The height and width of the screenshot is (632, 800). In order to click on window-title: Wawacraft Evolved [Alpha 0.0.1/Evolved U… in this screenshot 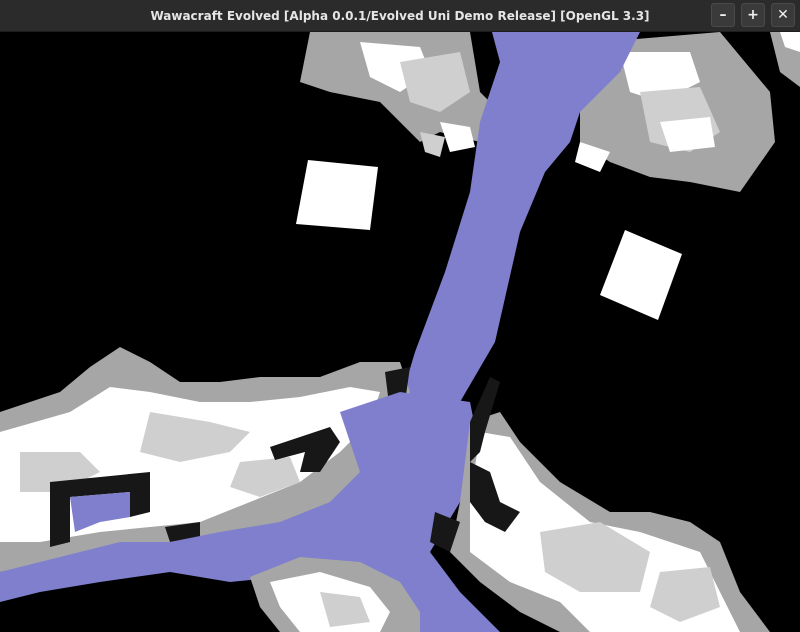, I will do `click(400, 16)`.